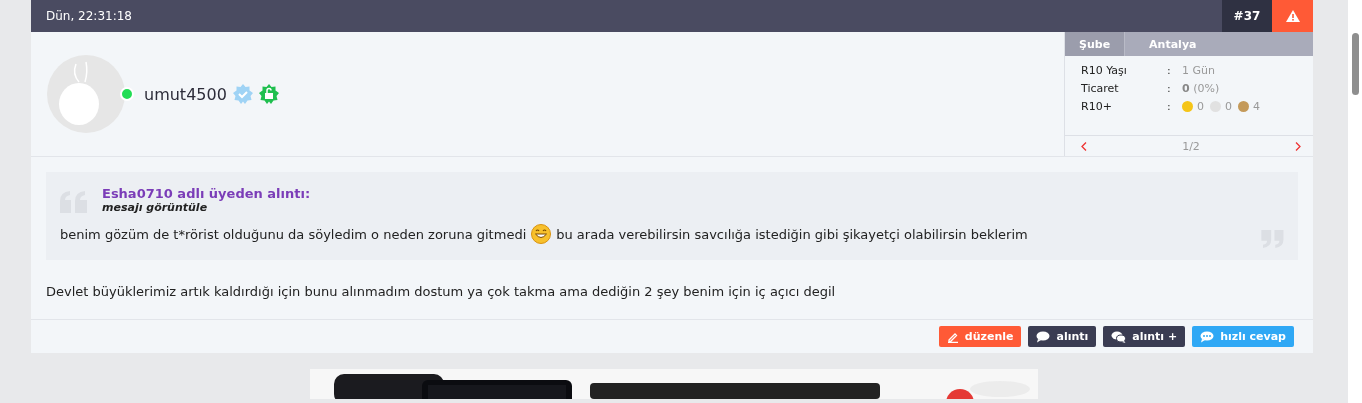 This screenshot has width=1362, height=403. What do you see at coordinates (1062, 336) in the screenshot?
I see `quote-button: alıntı` at bounding box center [1062, 336].